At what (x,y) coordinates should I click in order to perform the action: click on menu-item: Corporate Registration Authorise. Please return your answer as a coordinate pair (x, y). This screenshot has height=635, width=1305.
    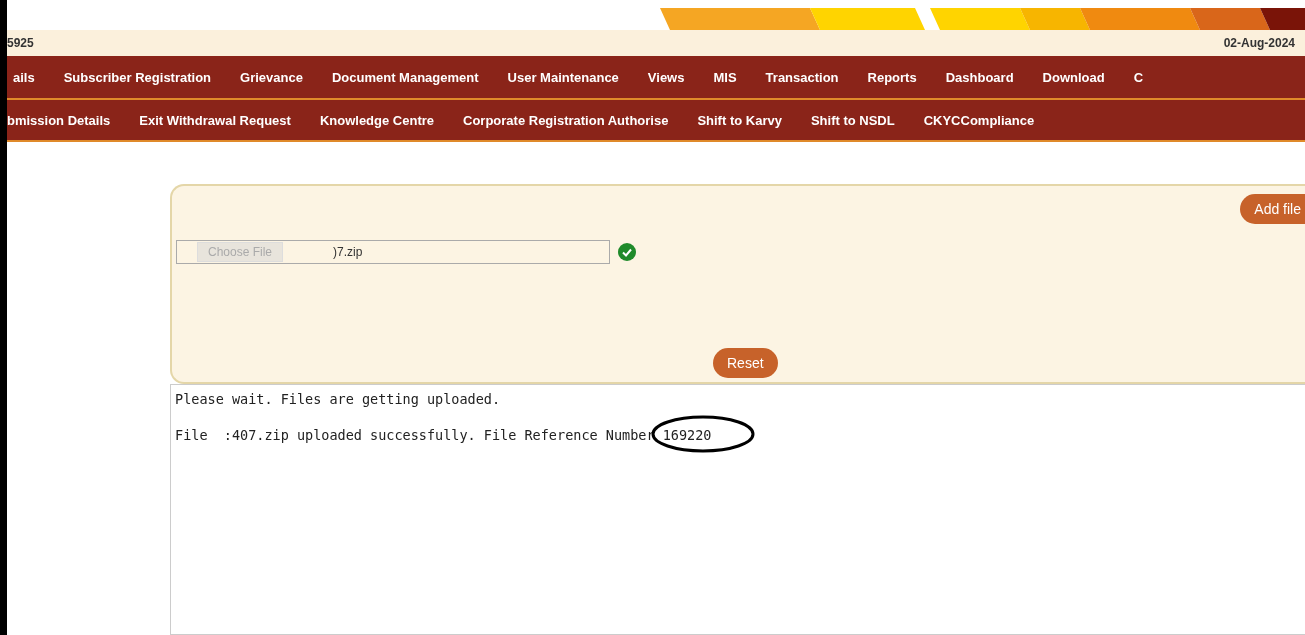
    Looking at the image, I should click on (566, 120).